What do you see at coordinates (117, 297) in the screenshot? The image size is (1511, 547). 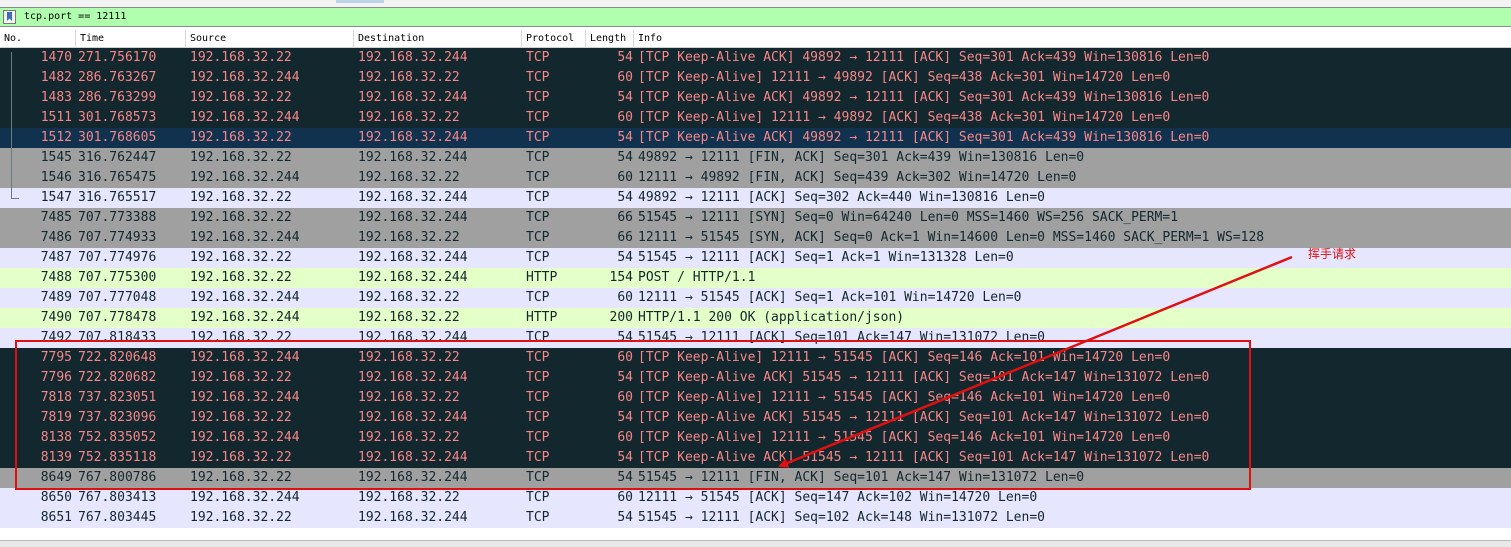 I see `packet-time: 707.777048` at bounding box center [117, 297].